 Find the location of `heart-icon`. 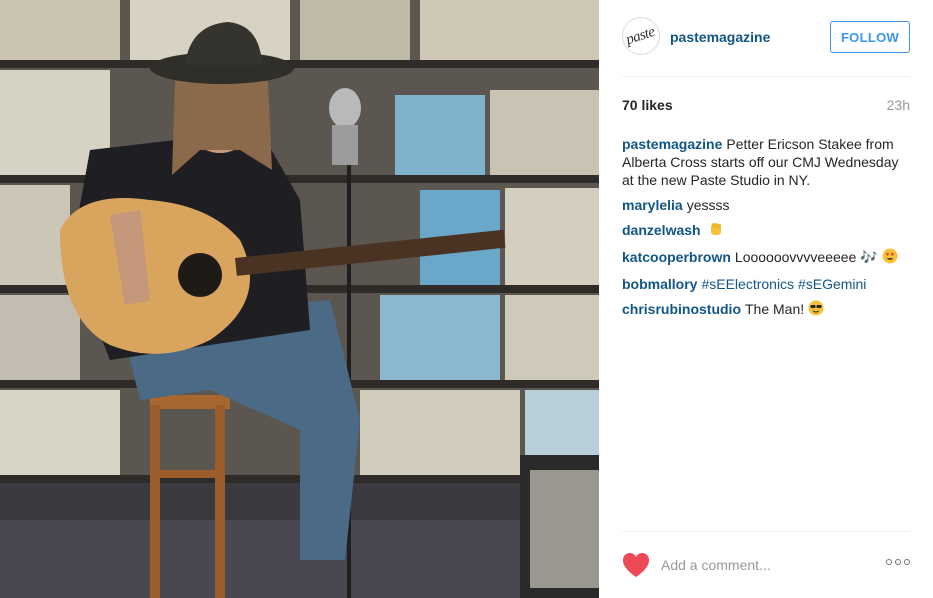

heart-icon is located at coordinates (636, 565).